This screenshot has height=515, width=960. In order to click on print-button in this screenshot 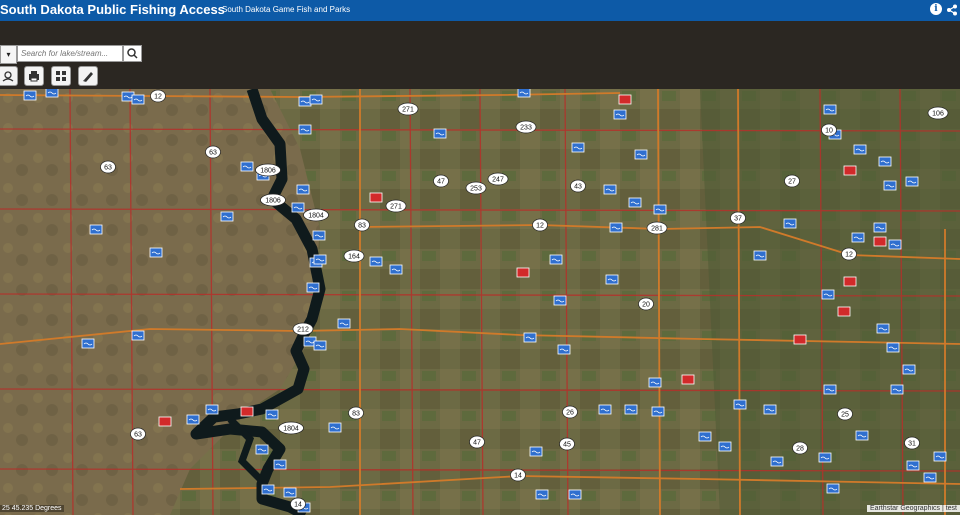, I will do `click(34, 76)`.